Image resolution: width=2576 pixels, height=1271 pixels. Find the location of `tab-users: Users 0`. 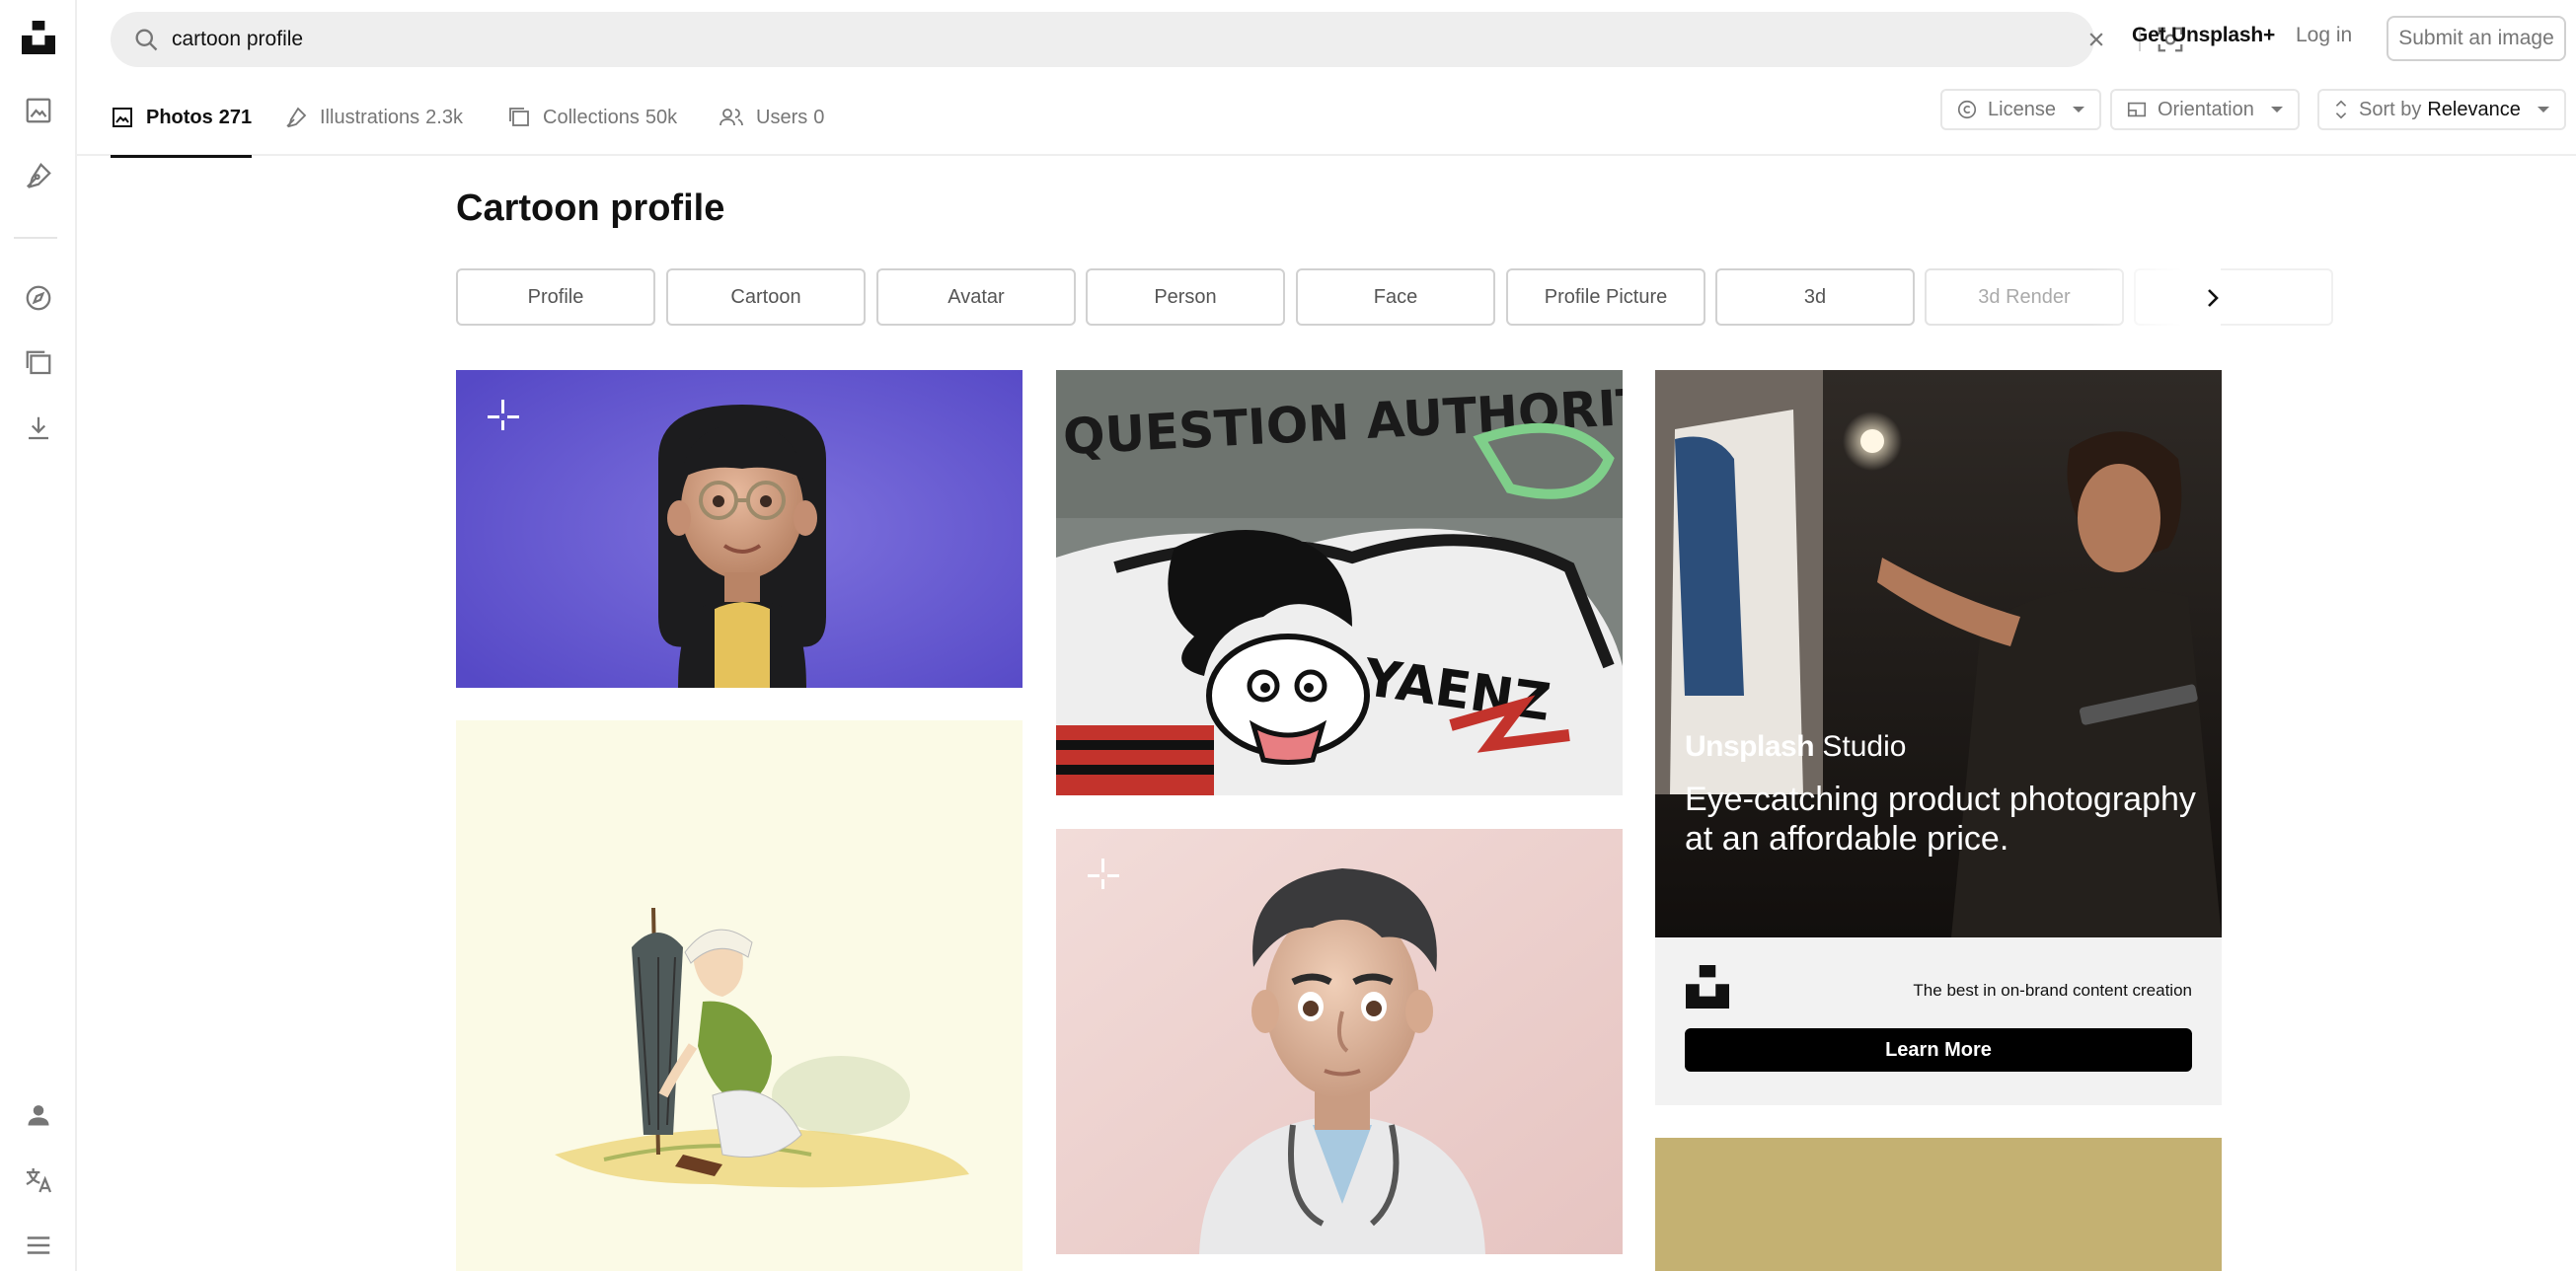

tab-users: Users 0 is located at coordinates (771, 117).